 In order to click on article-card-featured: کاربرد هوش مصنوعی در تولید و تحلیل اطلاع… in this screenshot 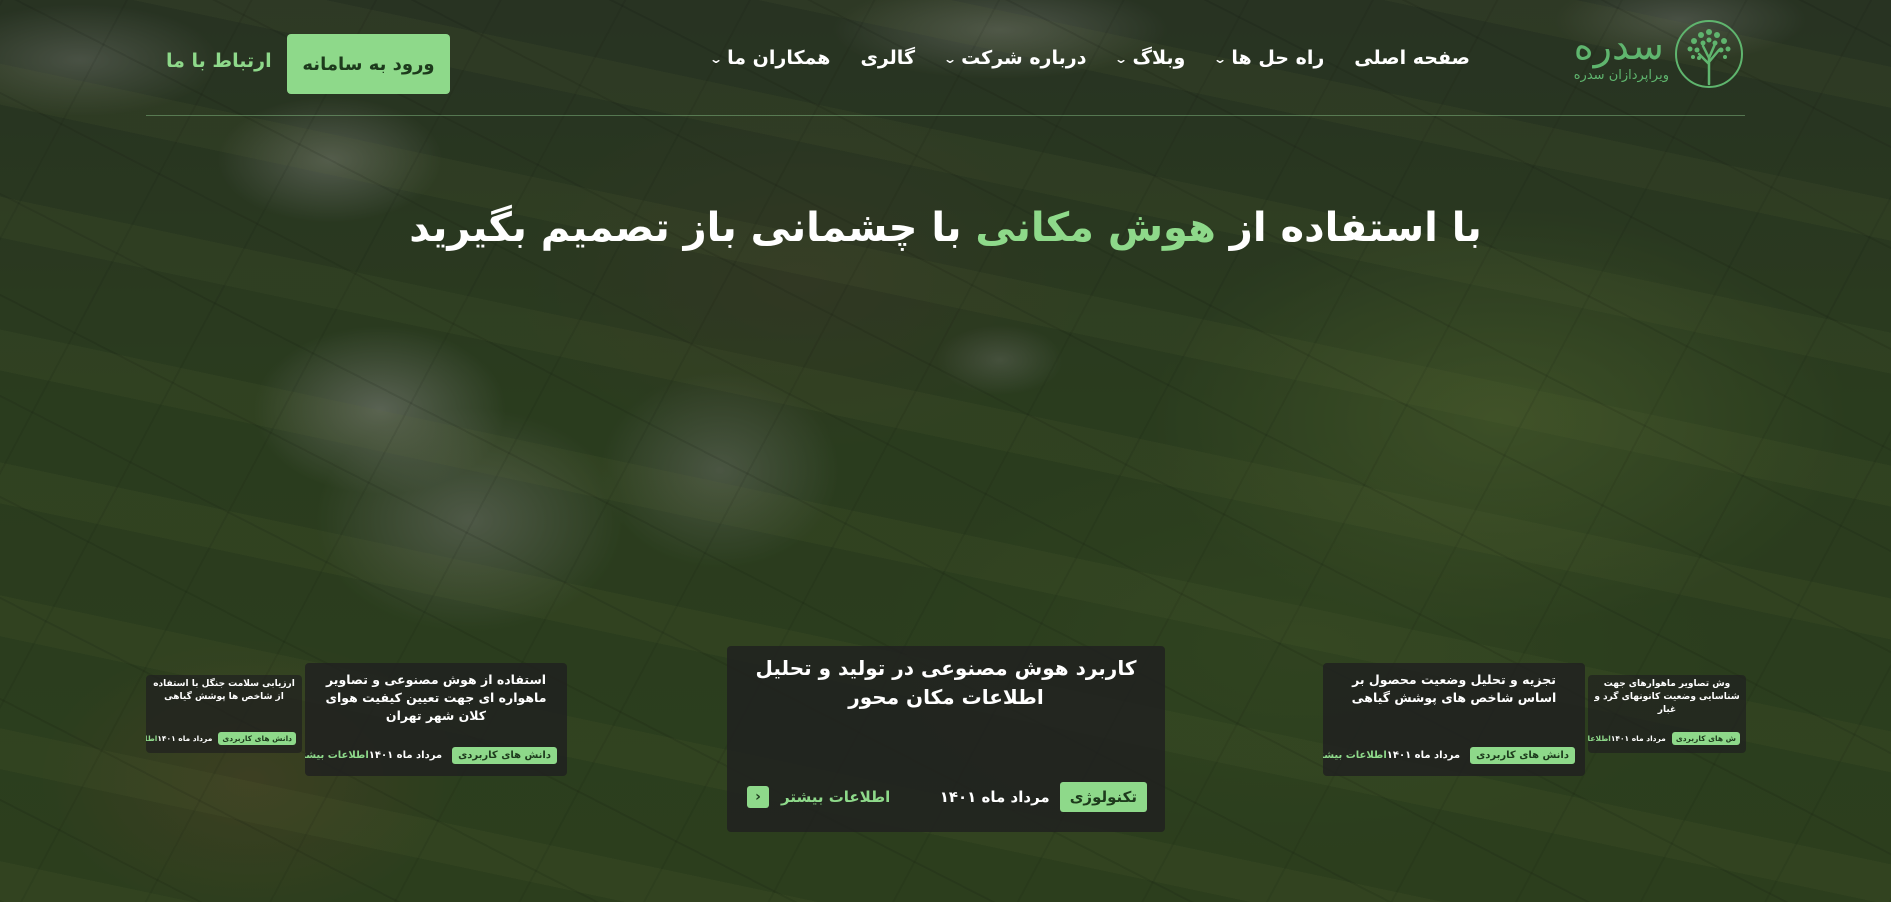, I will do `click(946, 739)`.